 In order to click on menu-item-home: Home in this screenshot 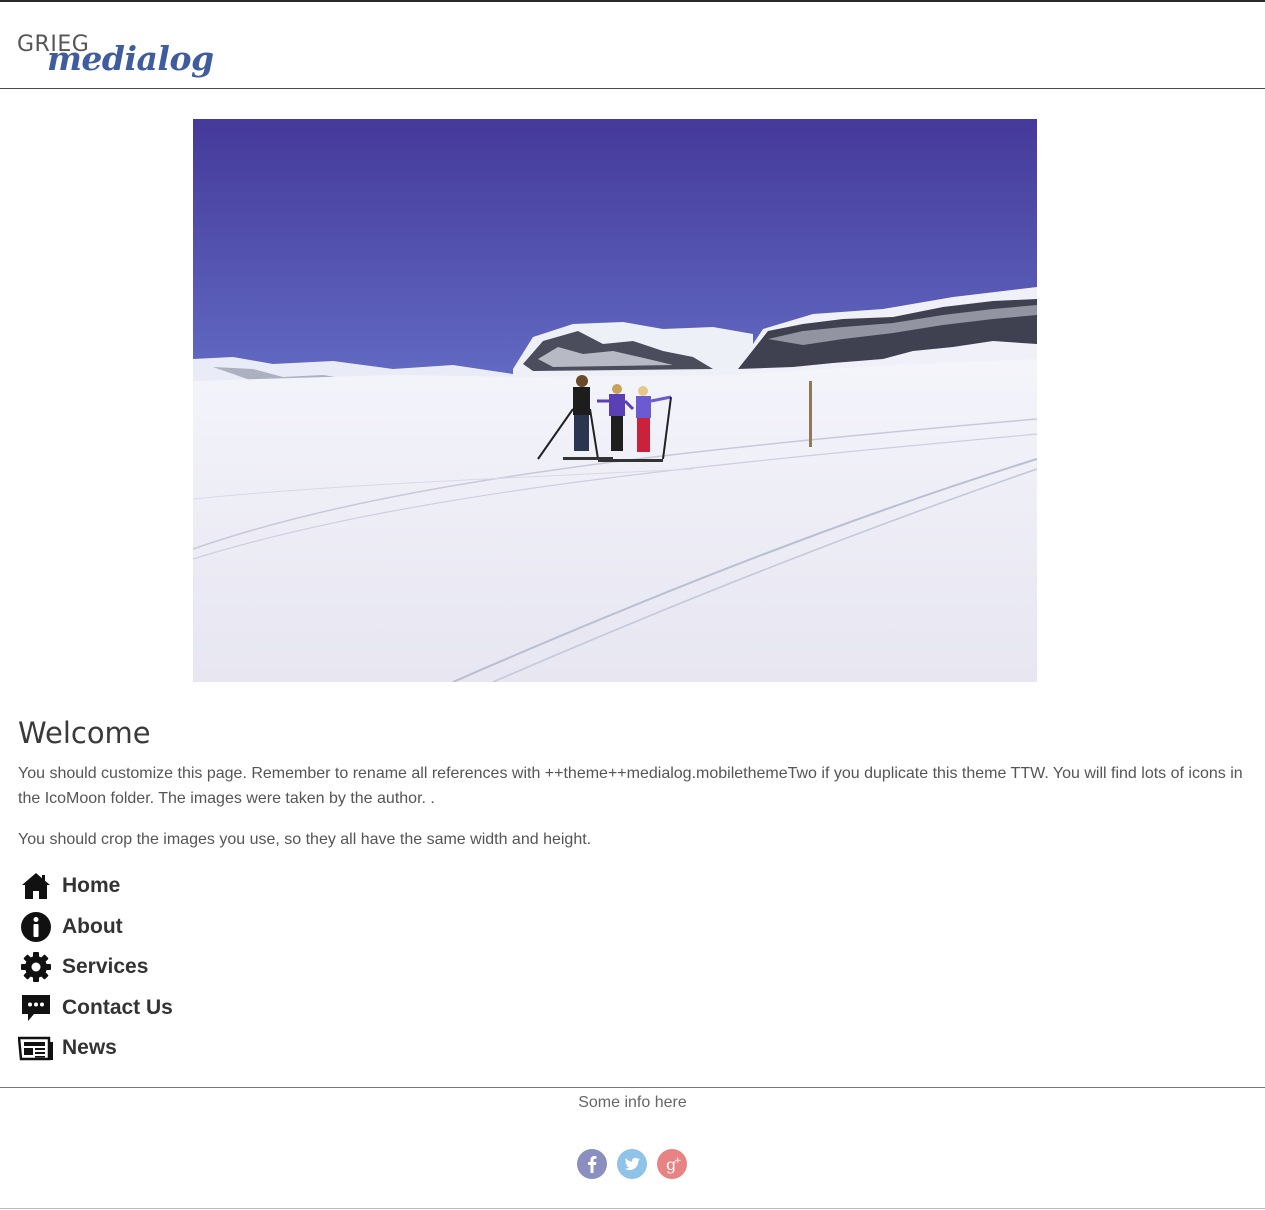, I will do `click(95, 886)`.